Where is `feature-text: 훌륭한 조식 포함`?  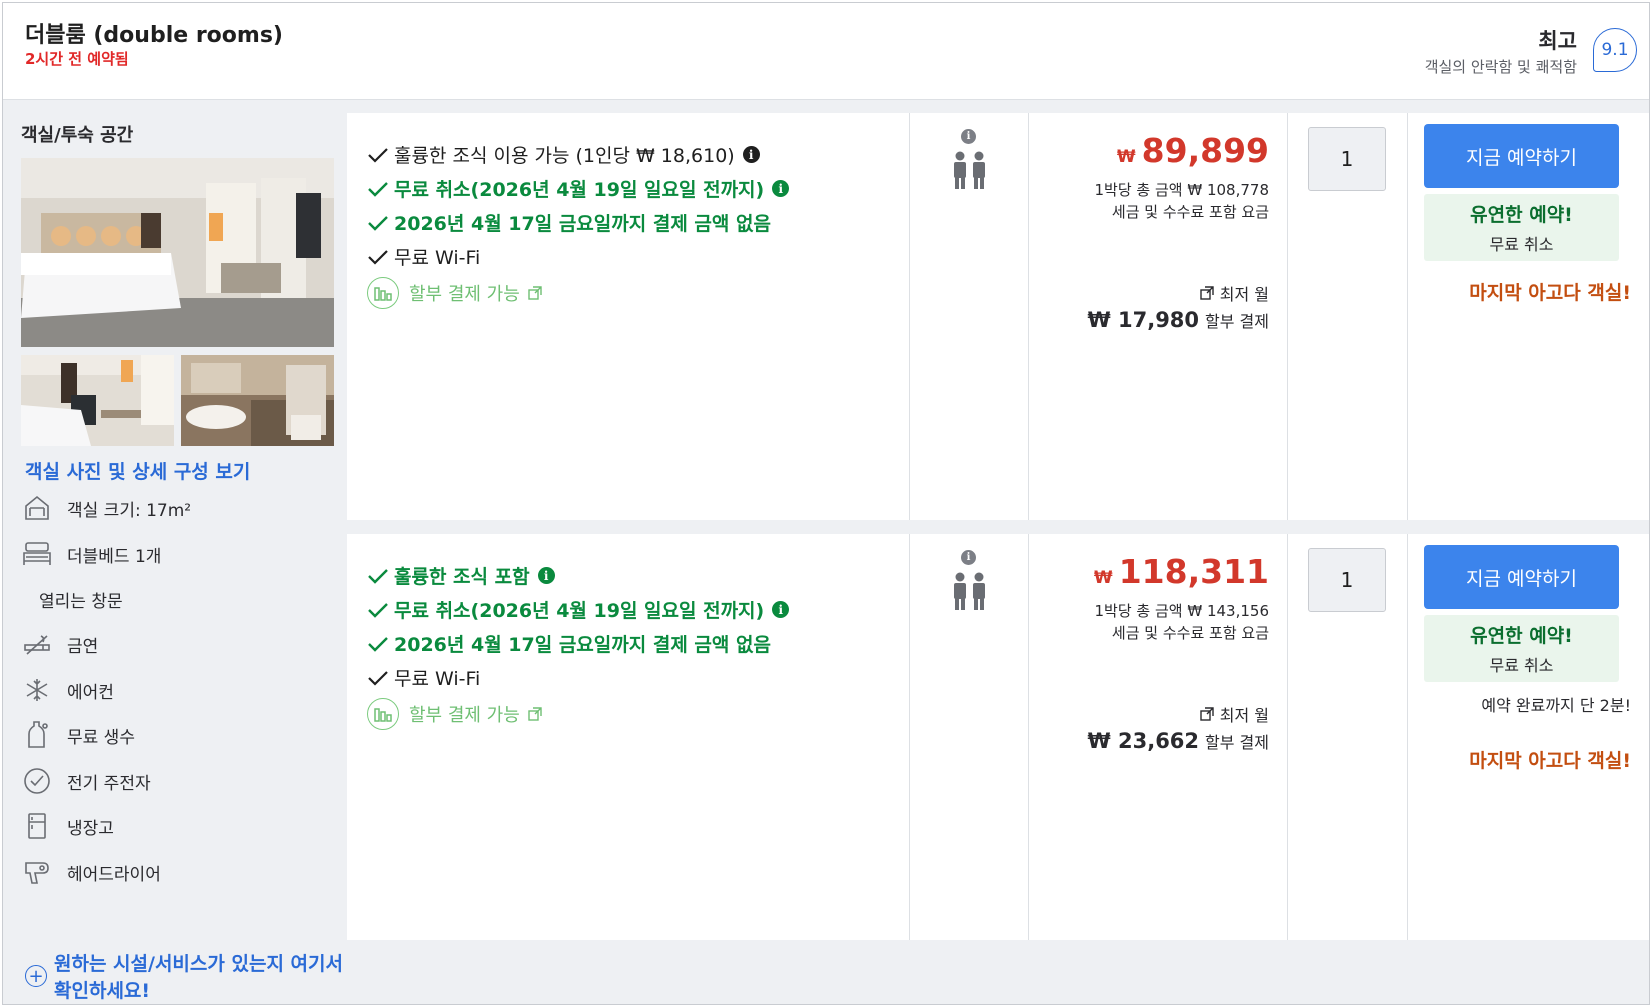 feature-text: 훌륭한 조식 포함 is located at coordinates (462, 577).